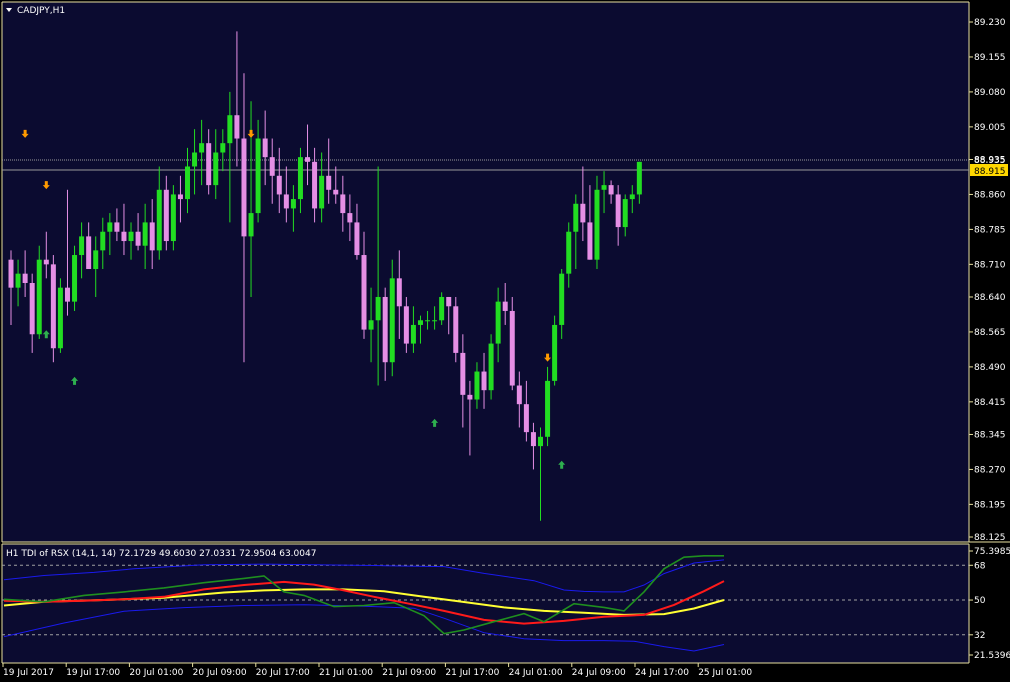 Image resolution: width=1010 pixels, height=682 pixels. I want to click on current-price-label: 88.915, so click(990, 172).